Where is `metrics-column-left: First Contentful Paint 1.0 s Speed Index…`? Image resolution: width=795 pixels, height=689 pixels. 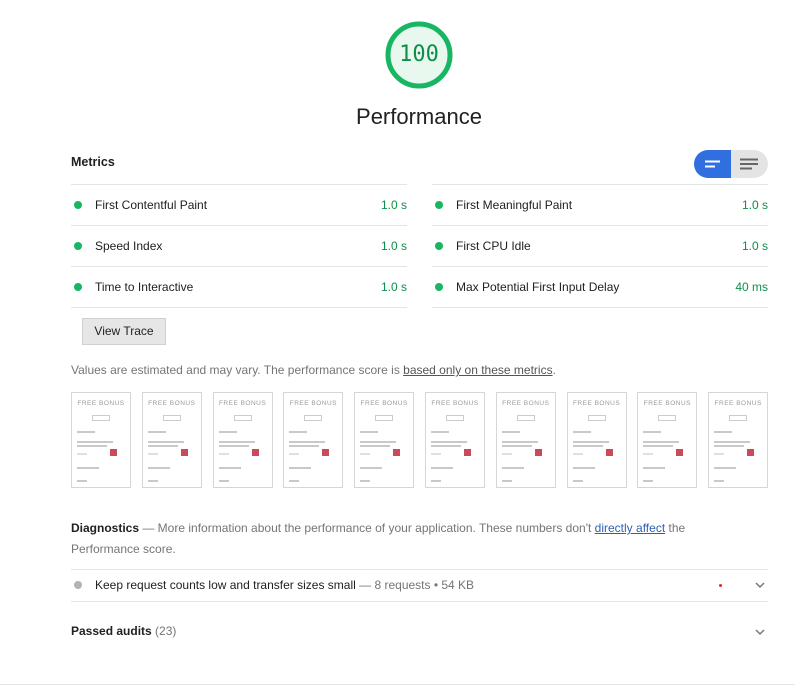
metrics-column-left: First Contentful Paint 1.0 s Speed Index… is located at coordinates (239, 246).